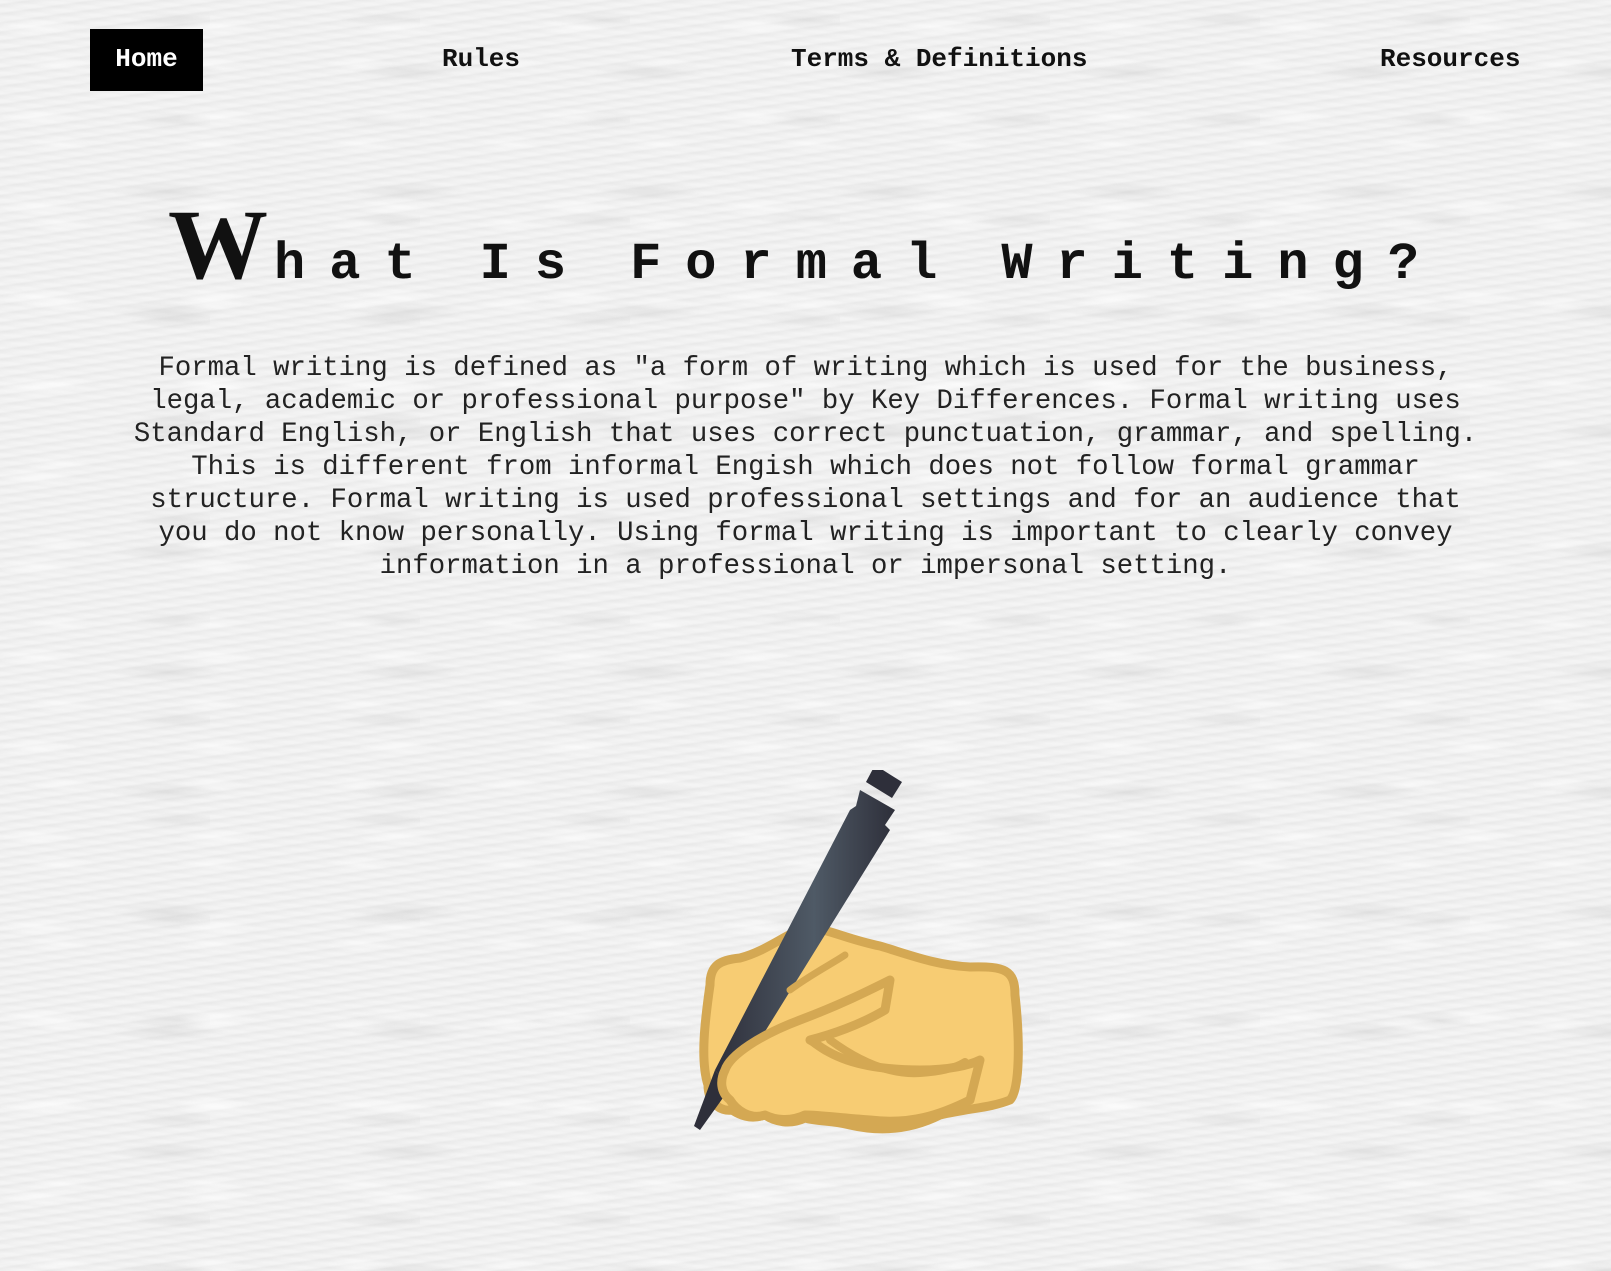 The height and width of the screenshot is (1271, 1611). I want to click on page-title: What Is Formal Writing?, so click(805, 245).